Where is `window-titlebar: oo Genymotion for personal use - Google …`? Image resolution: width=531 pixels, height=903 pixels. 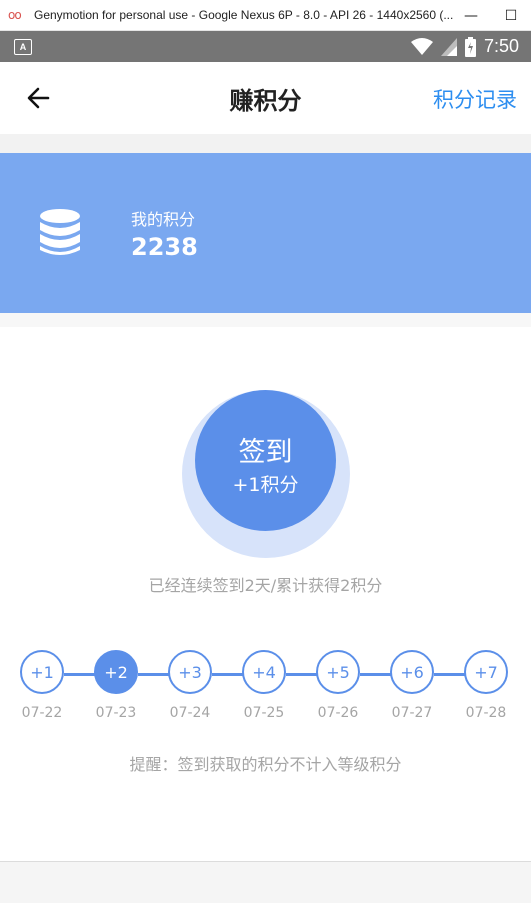
window-titlebar: oo Genymotion for personal use - Google … is located at coordinates (265, 15).